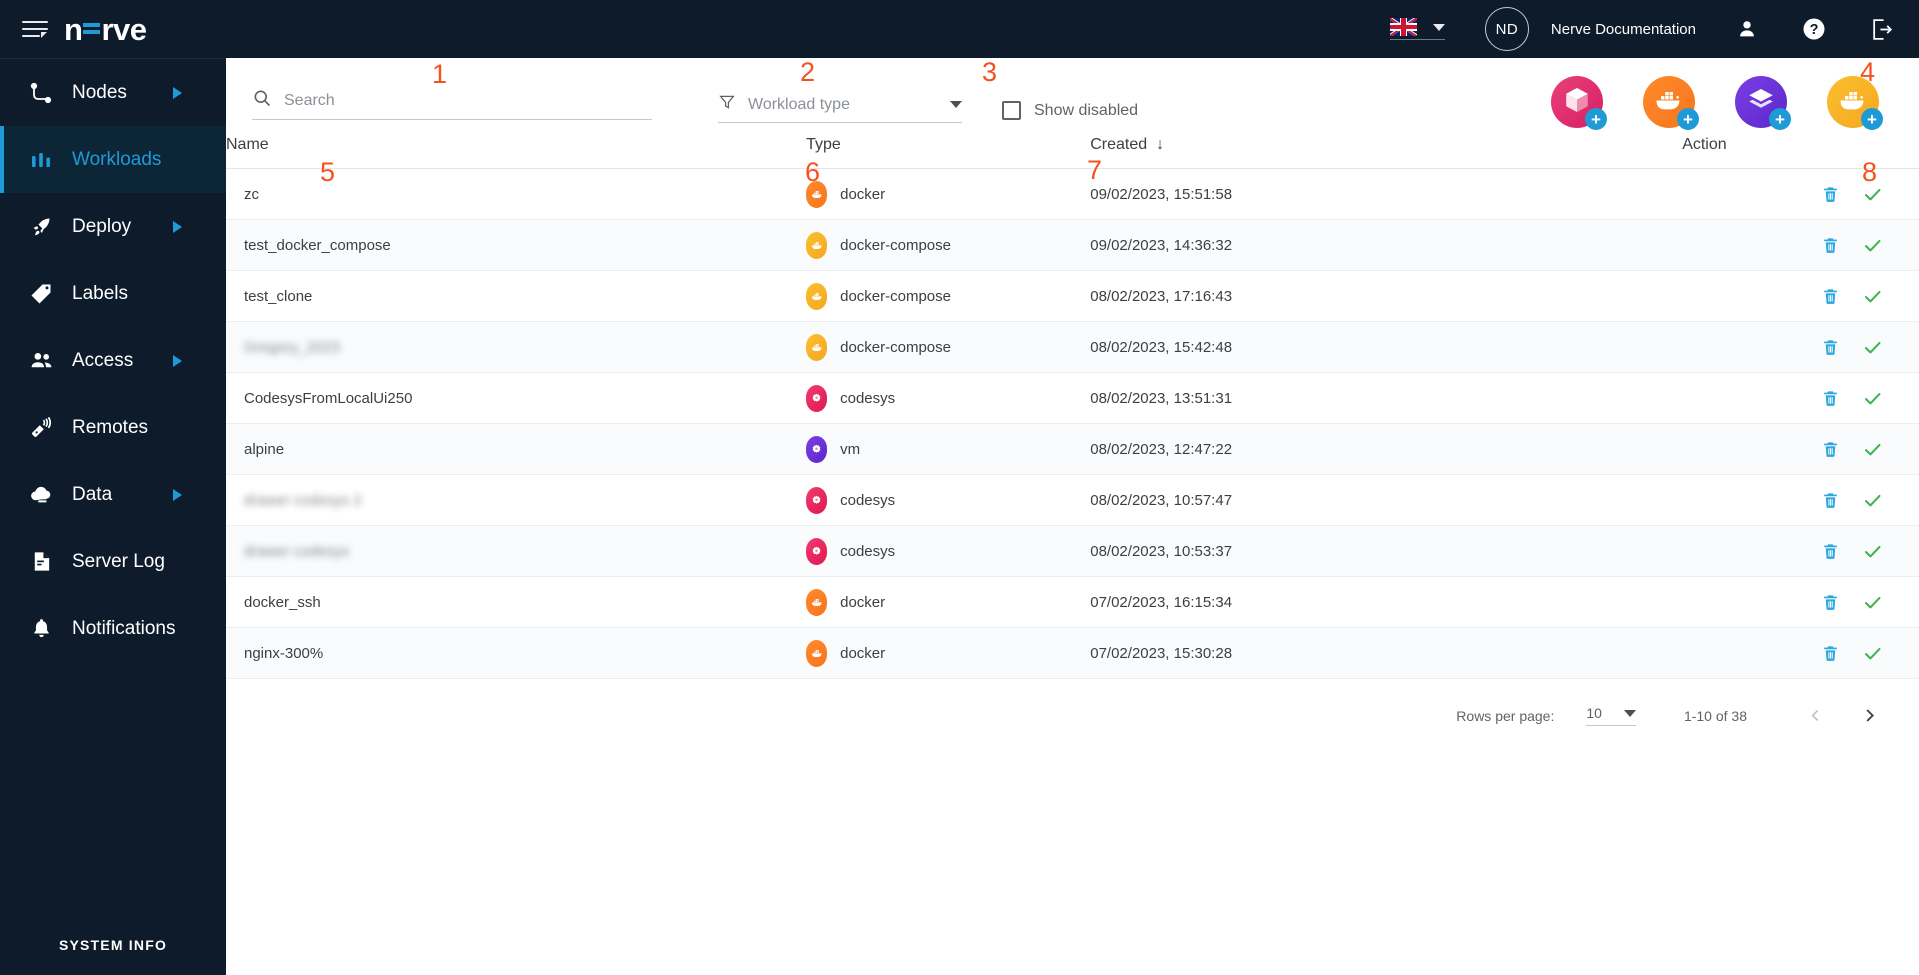 This screenshot has width=1919, height=975. I want to click on workload-type-label: docker-compose, so click(895, 245).